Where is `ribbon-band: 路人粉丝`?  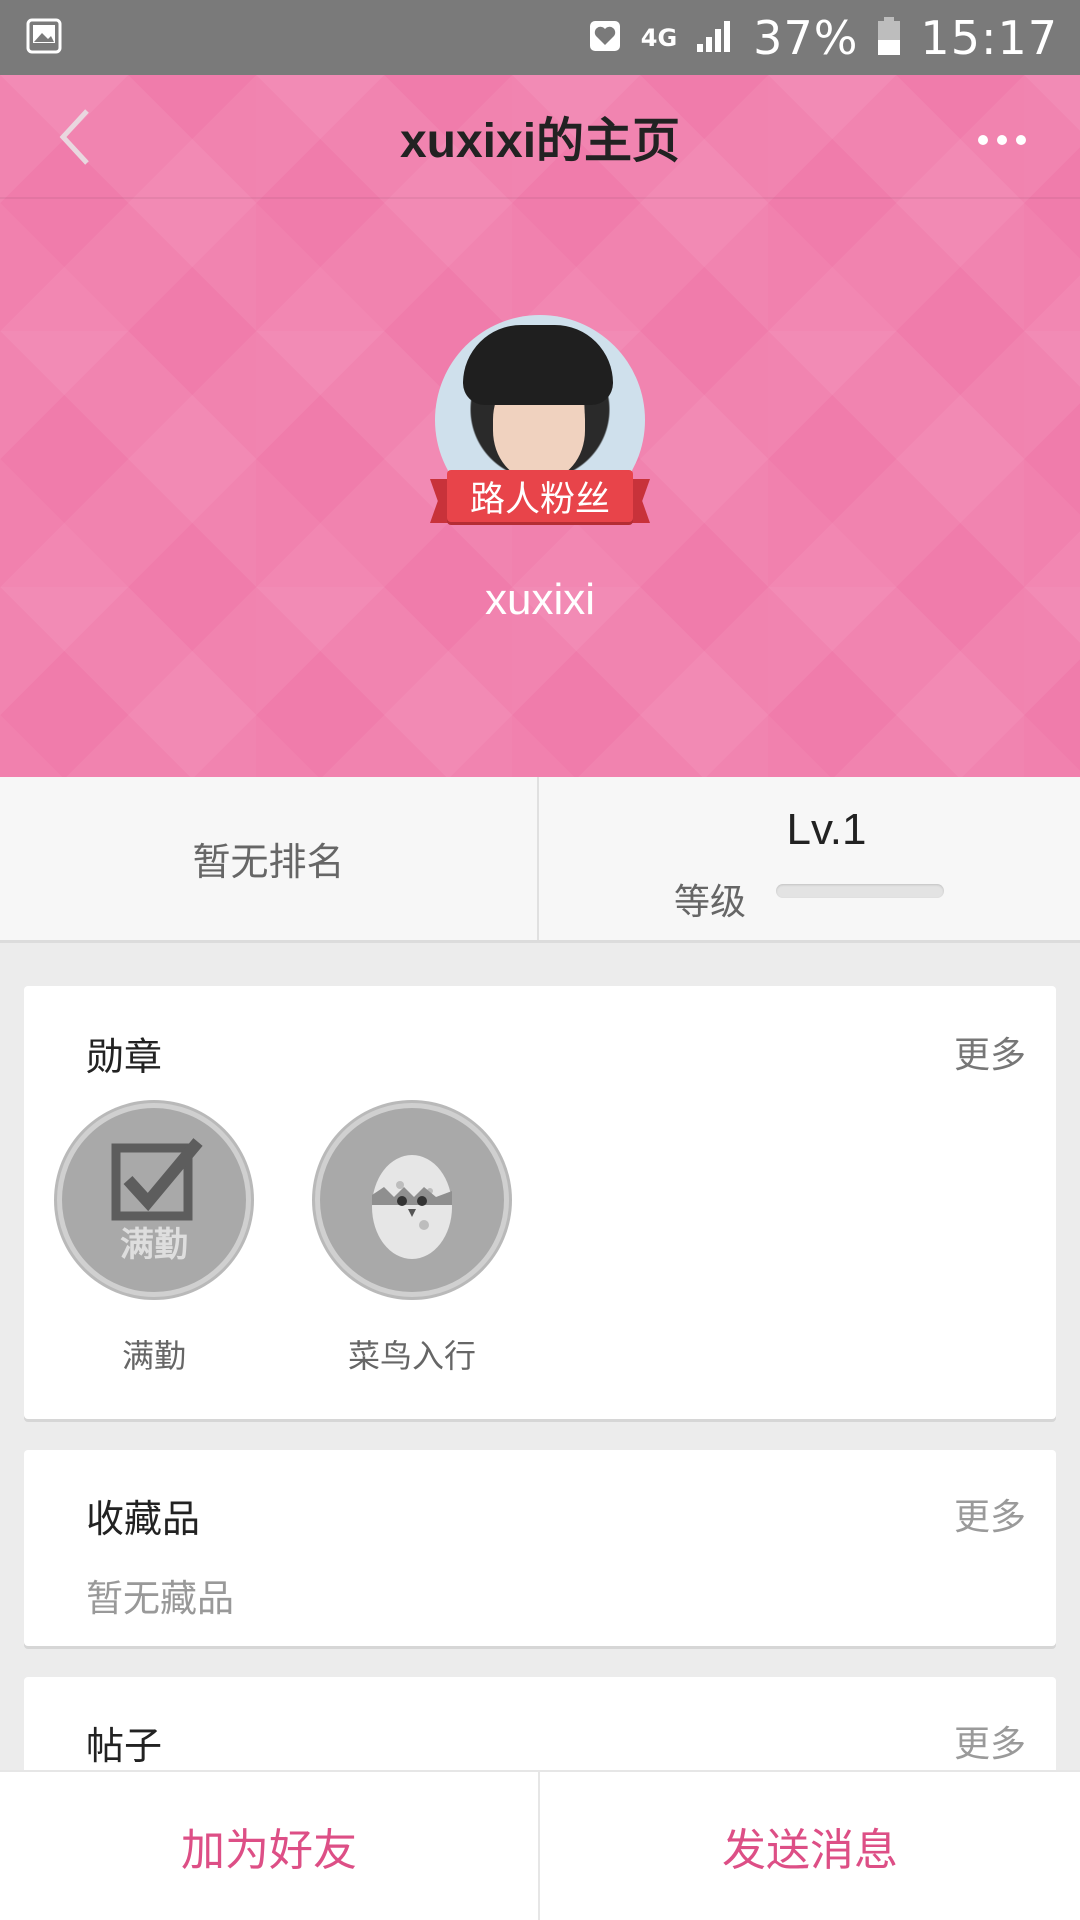
ribbon-band: 路人粉丝 is located at coordinates (540, 496).